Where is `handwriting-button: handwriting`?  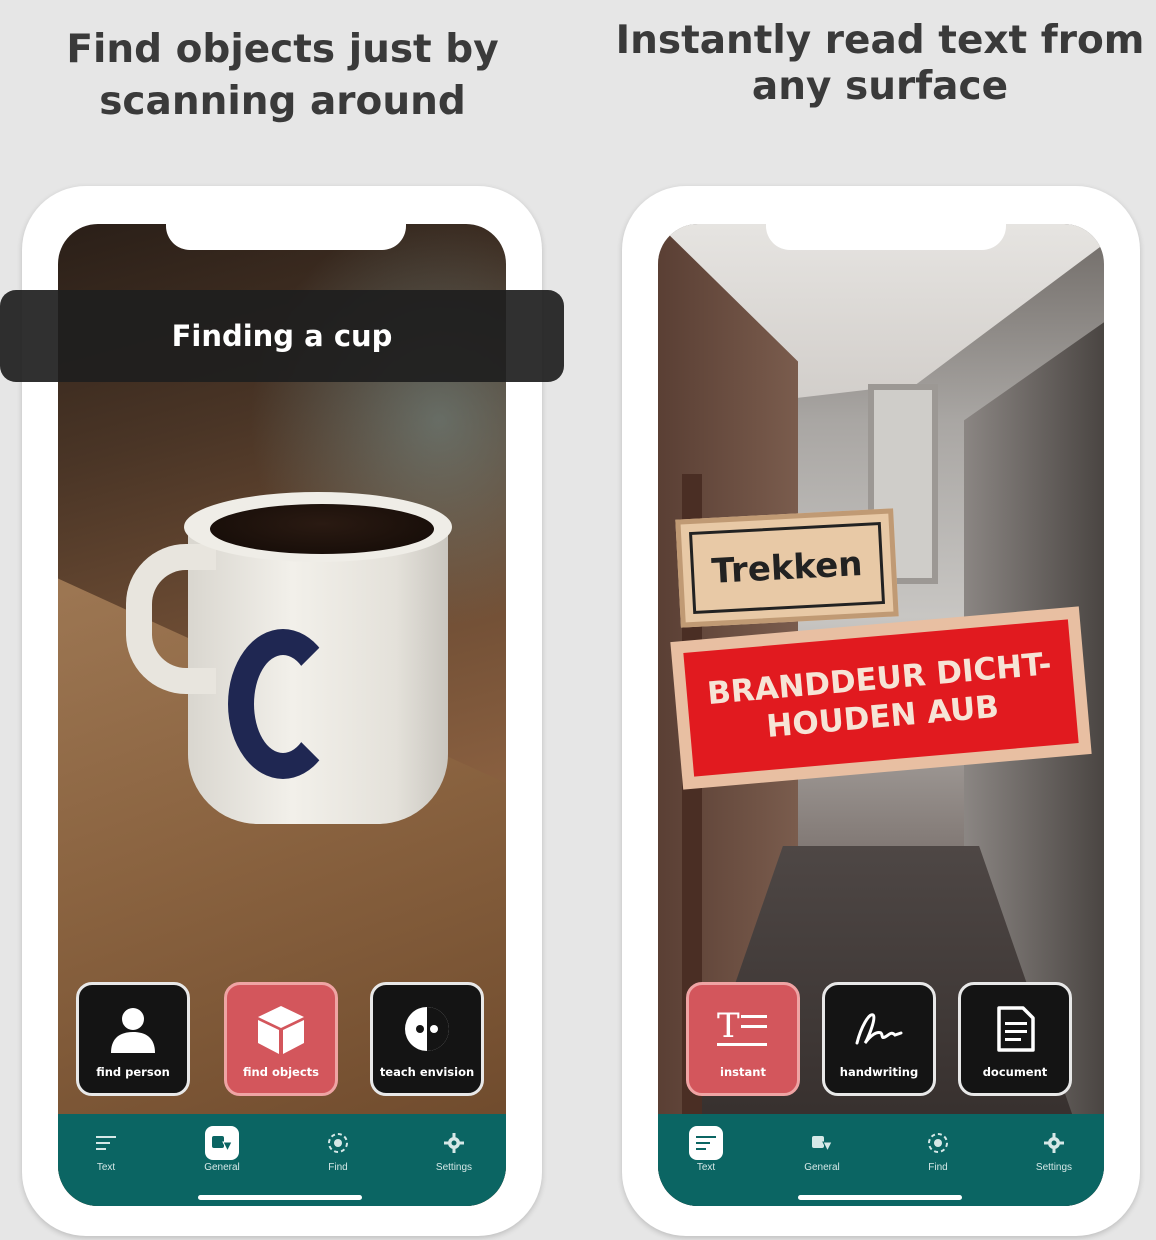 handwriting-button: handwriting is located at coordinates (879, 1039).